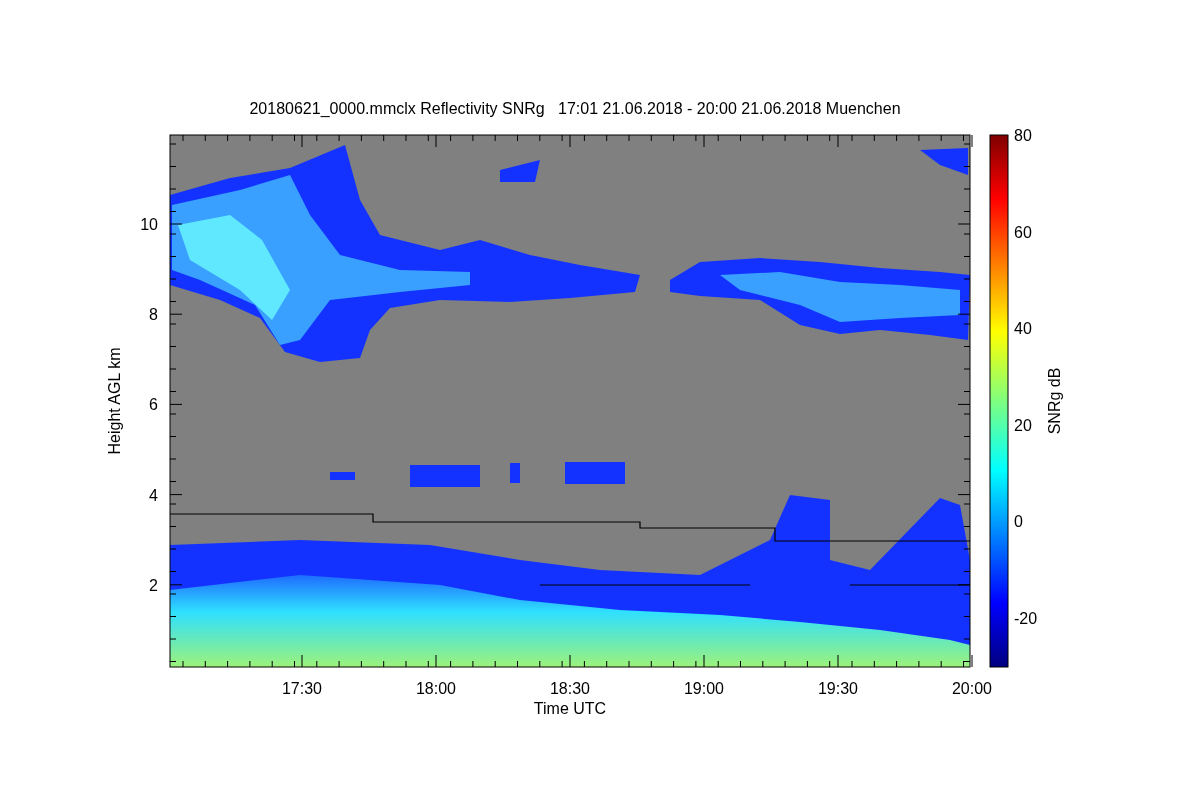  Describe the element at coordinates (972, 688) in the screenshot. I see `x-tick-label: 20:00` at that location.